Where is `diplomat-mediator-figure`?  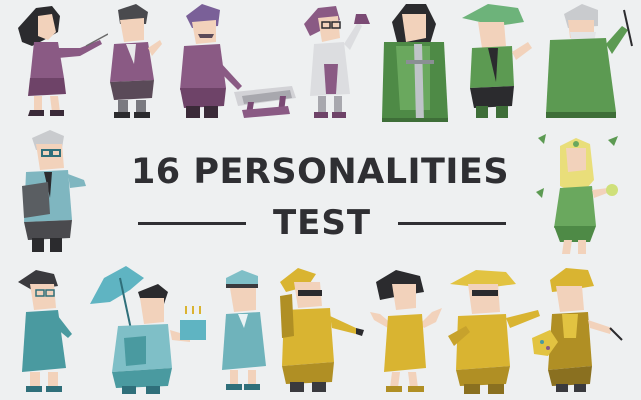 diplomat-mediator-figure is located at coordinates (497, 61).